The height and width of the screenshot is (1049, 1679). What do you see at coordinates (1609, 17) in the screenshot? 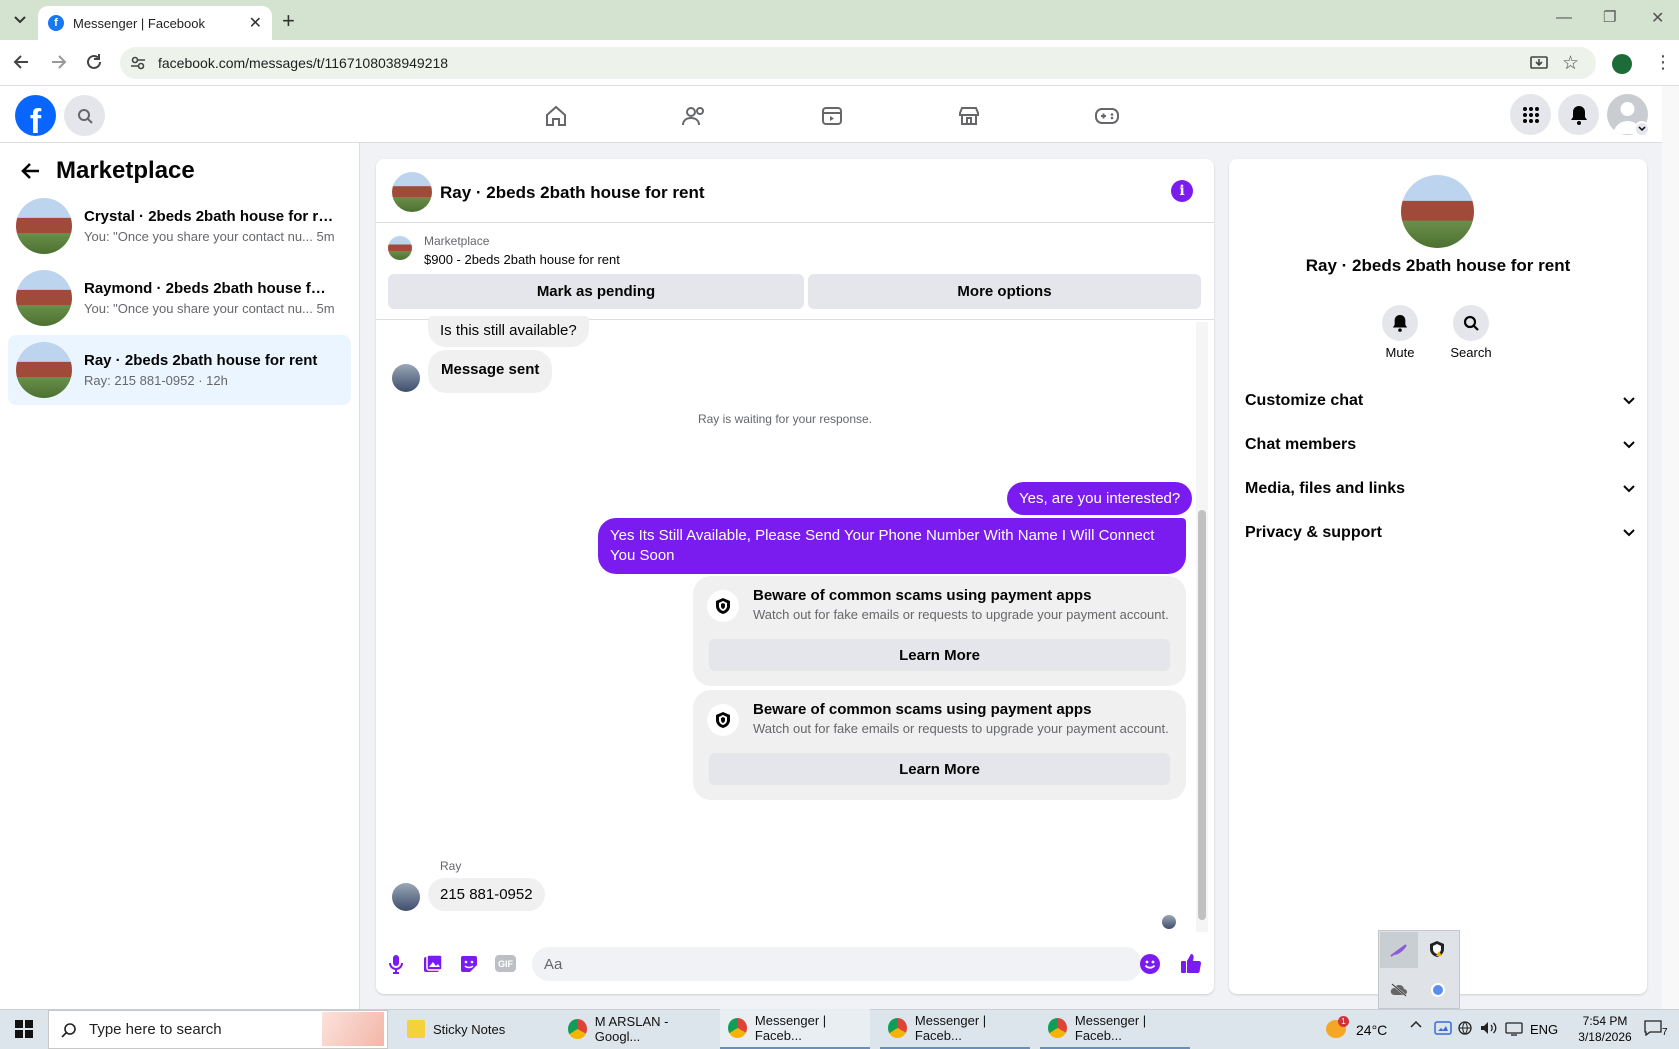
I see `restore-window-icon: ❐` at bounding box center [1609, 17].